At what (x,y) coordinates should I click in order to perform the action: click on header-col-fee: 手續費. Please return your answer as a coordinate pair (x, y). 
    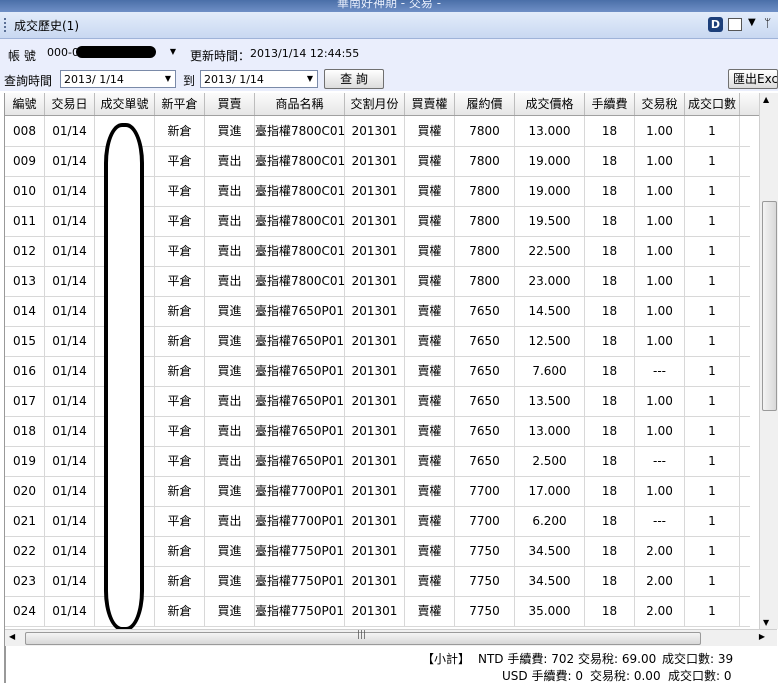
    Looking at the image, I should click on (610, 104).